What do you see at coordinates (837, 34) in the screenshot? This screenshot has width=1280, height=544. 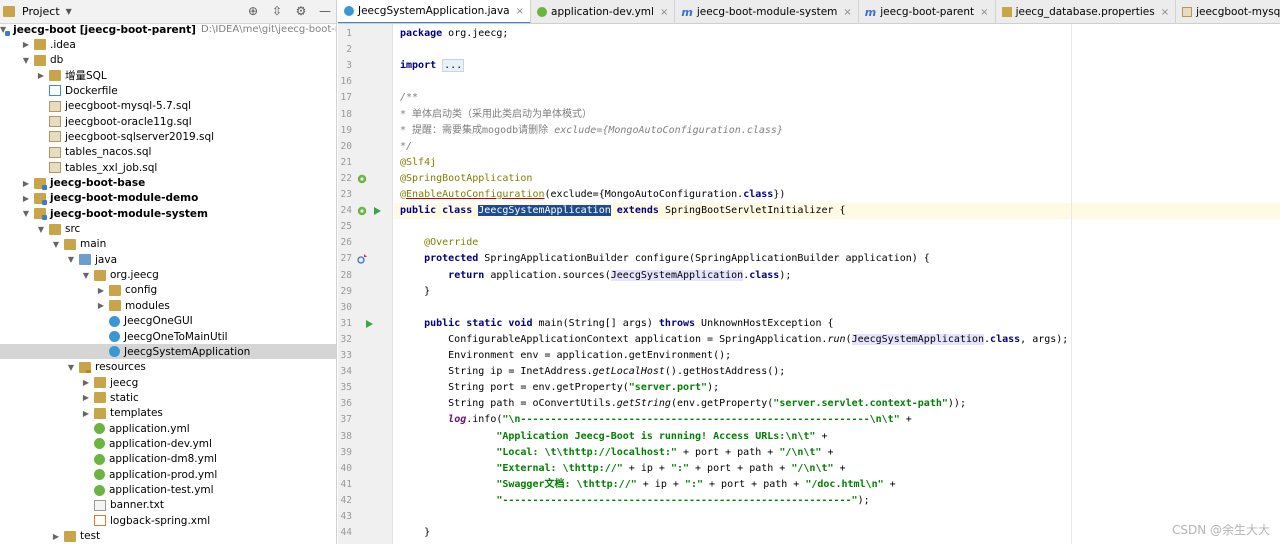 I see `code-line: package org.jeecg;` at bounding box center [837, 34].